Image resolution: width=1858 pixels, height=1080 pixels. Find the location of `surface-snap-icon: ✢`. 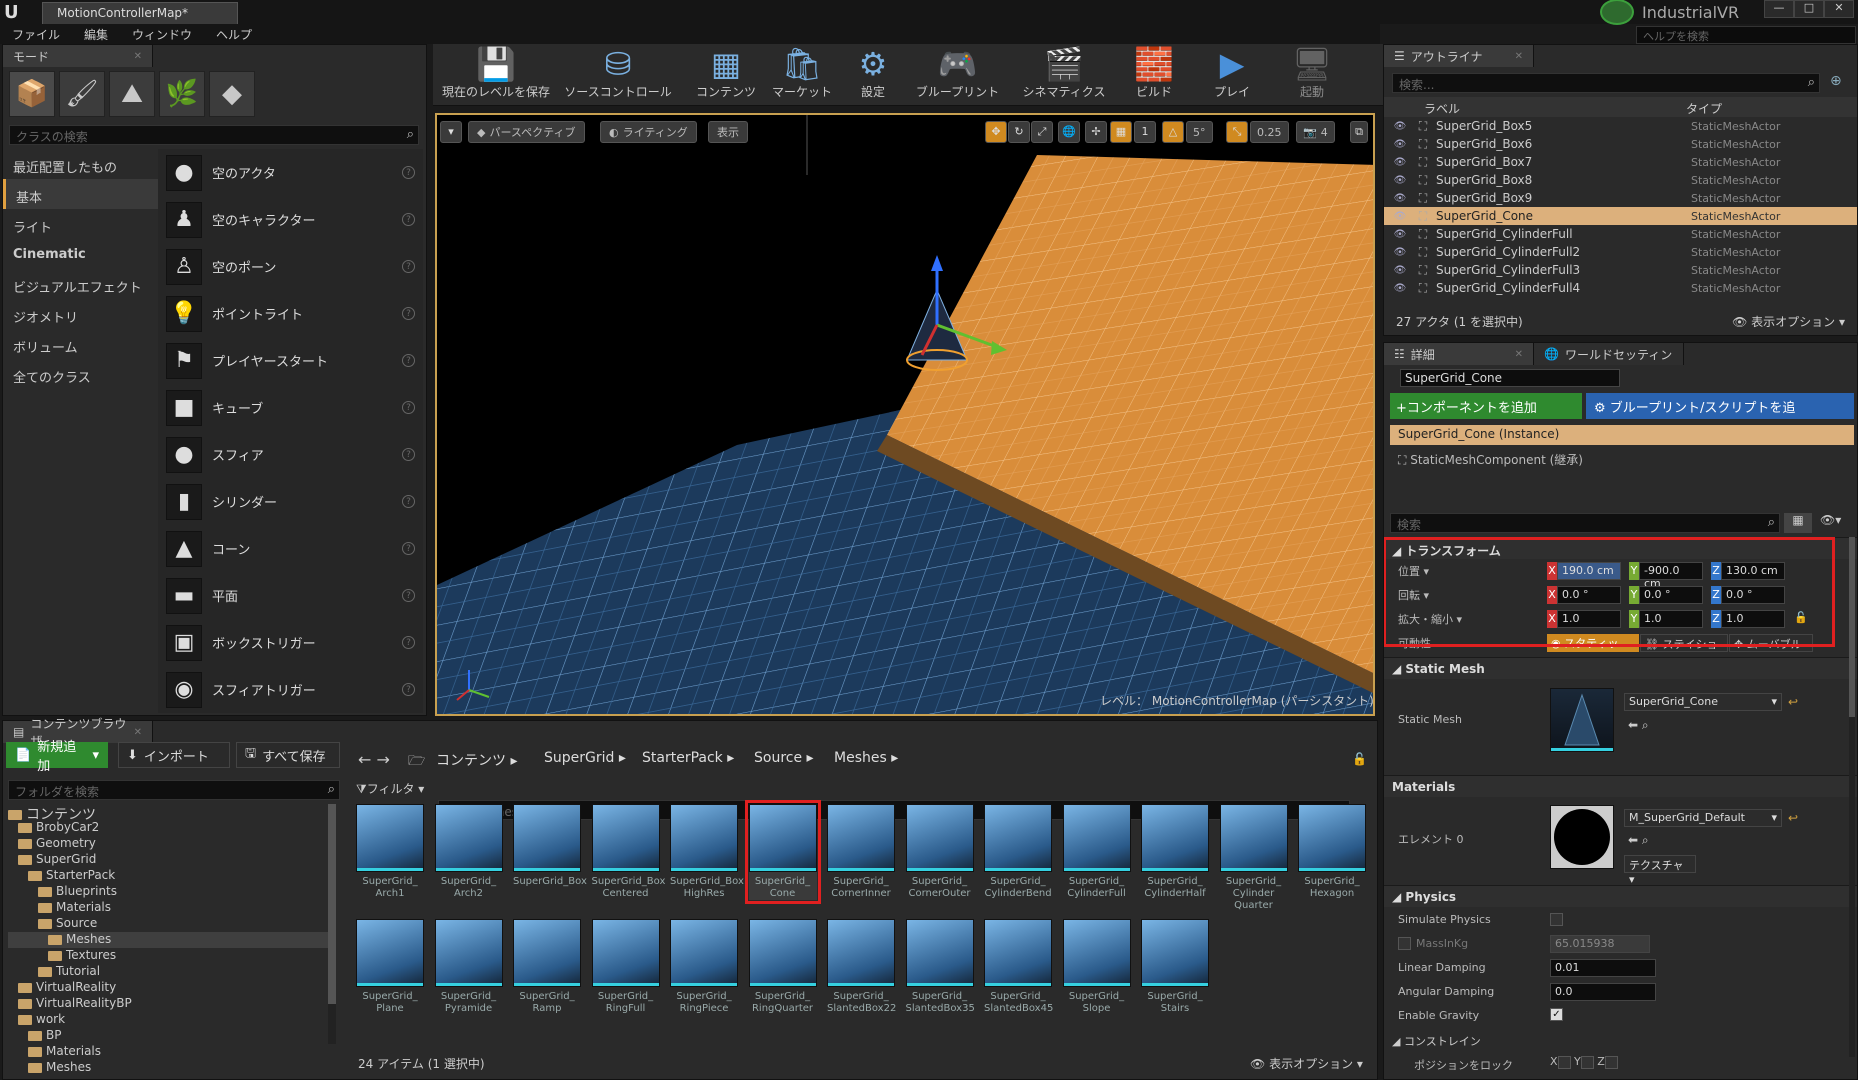

surface-snap-icon: ✢ is located at coordinates (1096, 132).